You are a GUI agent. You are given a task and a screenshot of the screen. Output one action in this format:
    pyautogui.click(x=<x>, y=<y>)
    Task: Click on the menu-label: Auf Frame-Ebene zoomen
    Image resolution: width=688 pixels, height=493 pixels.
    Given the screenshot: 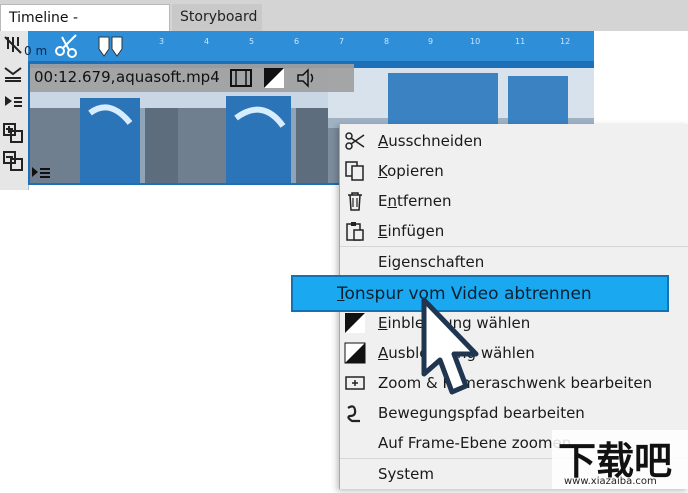 What is the action you would take?
    pyautogui.click(x=475, y=443)
    